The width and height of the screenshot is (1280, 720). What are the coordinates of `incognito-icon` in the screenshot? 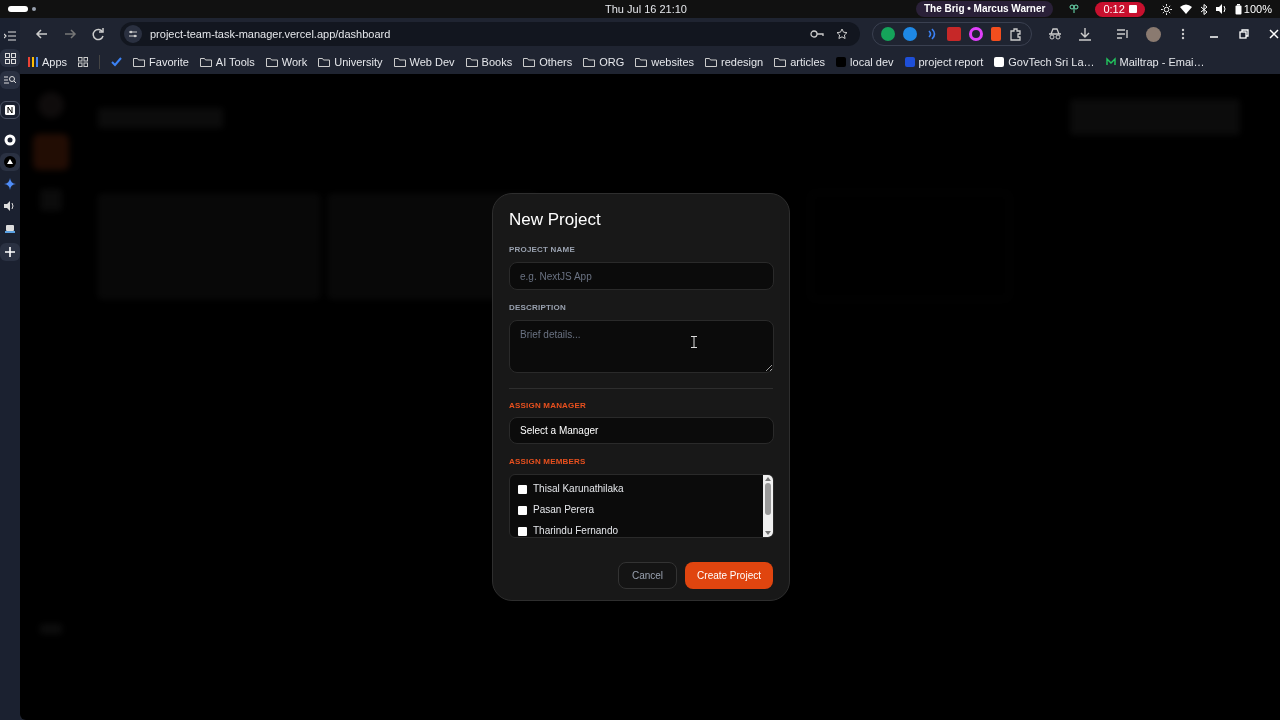 It's located at (1055, 34).